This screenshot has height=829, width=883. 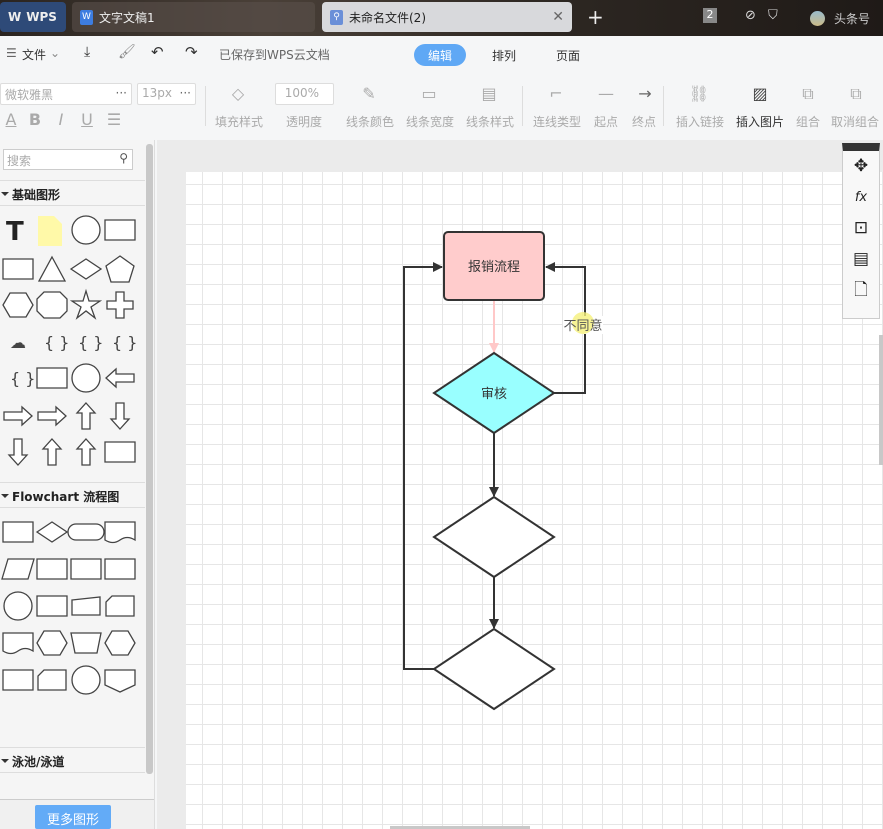 What do you see at coordinates (881, 400) in the screenshot?
I see `canvas-vscrollbar` at bounding box center [881, 400].